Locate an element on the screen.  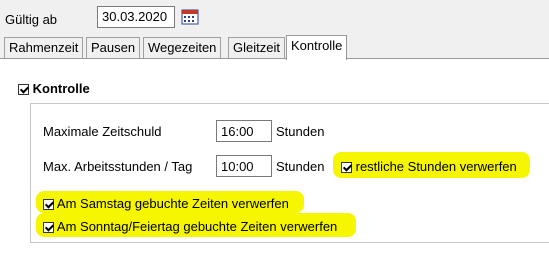
calendar-icon is located at coordinates (190, 17).